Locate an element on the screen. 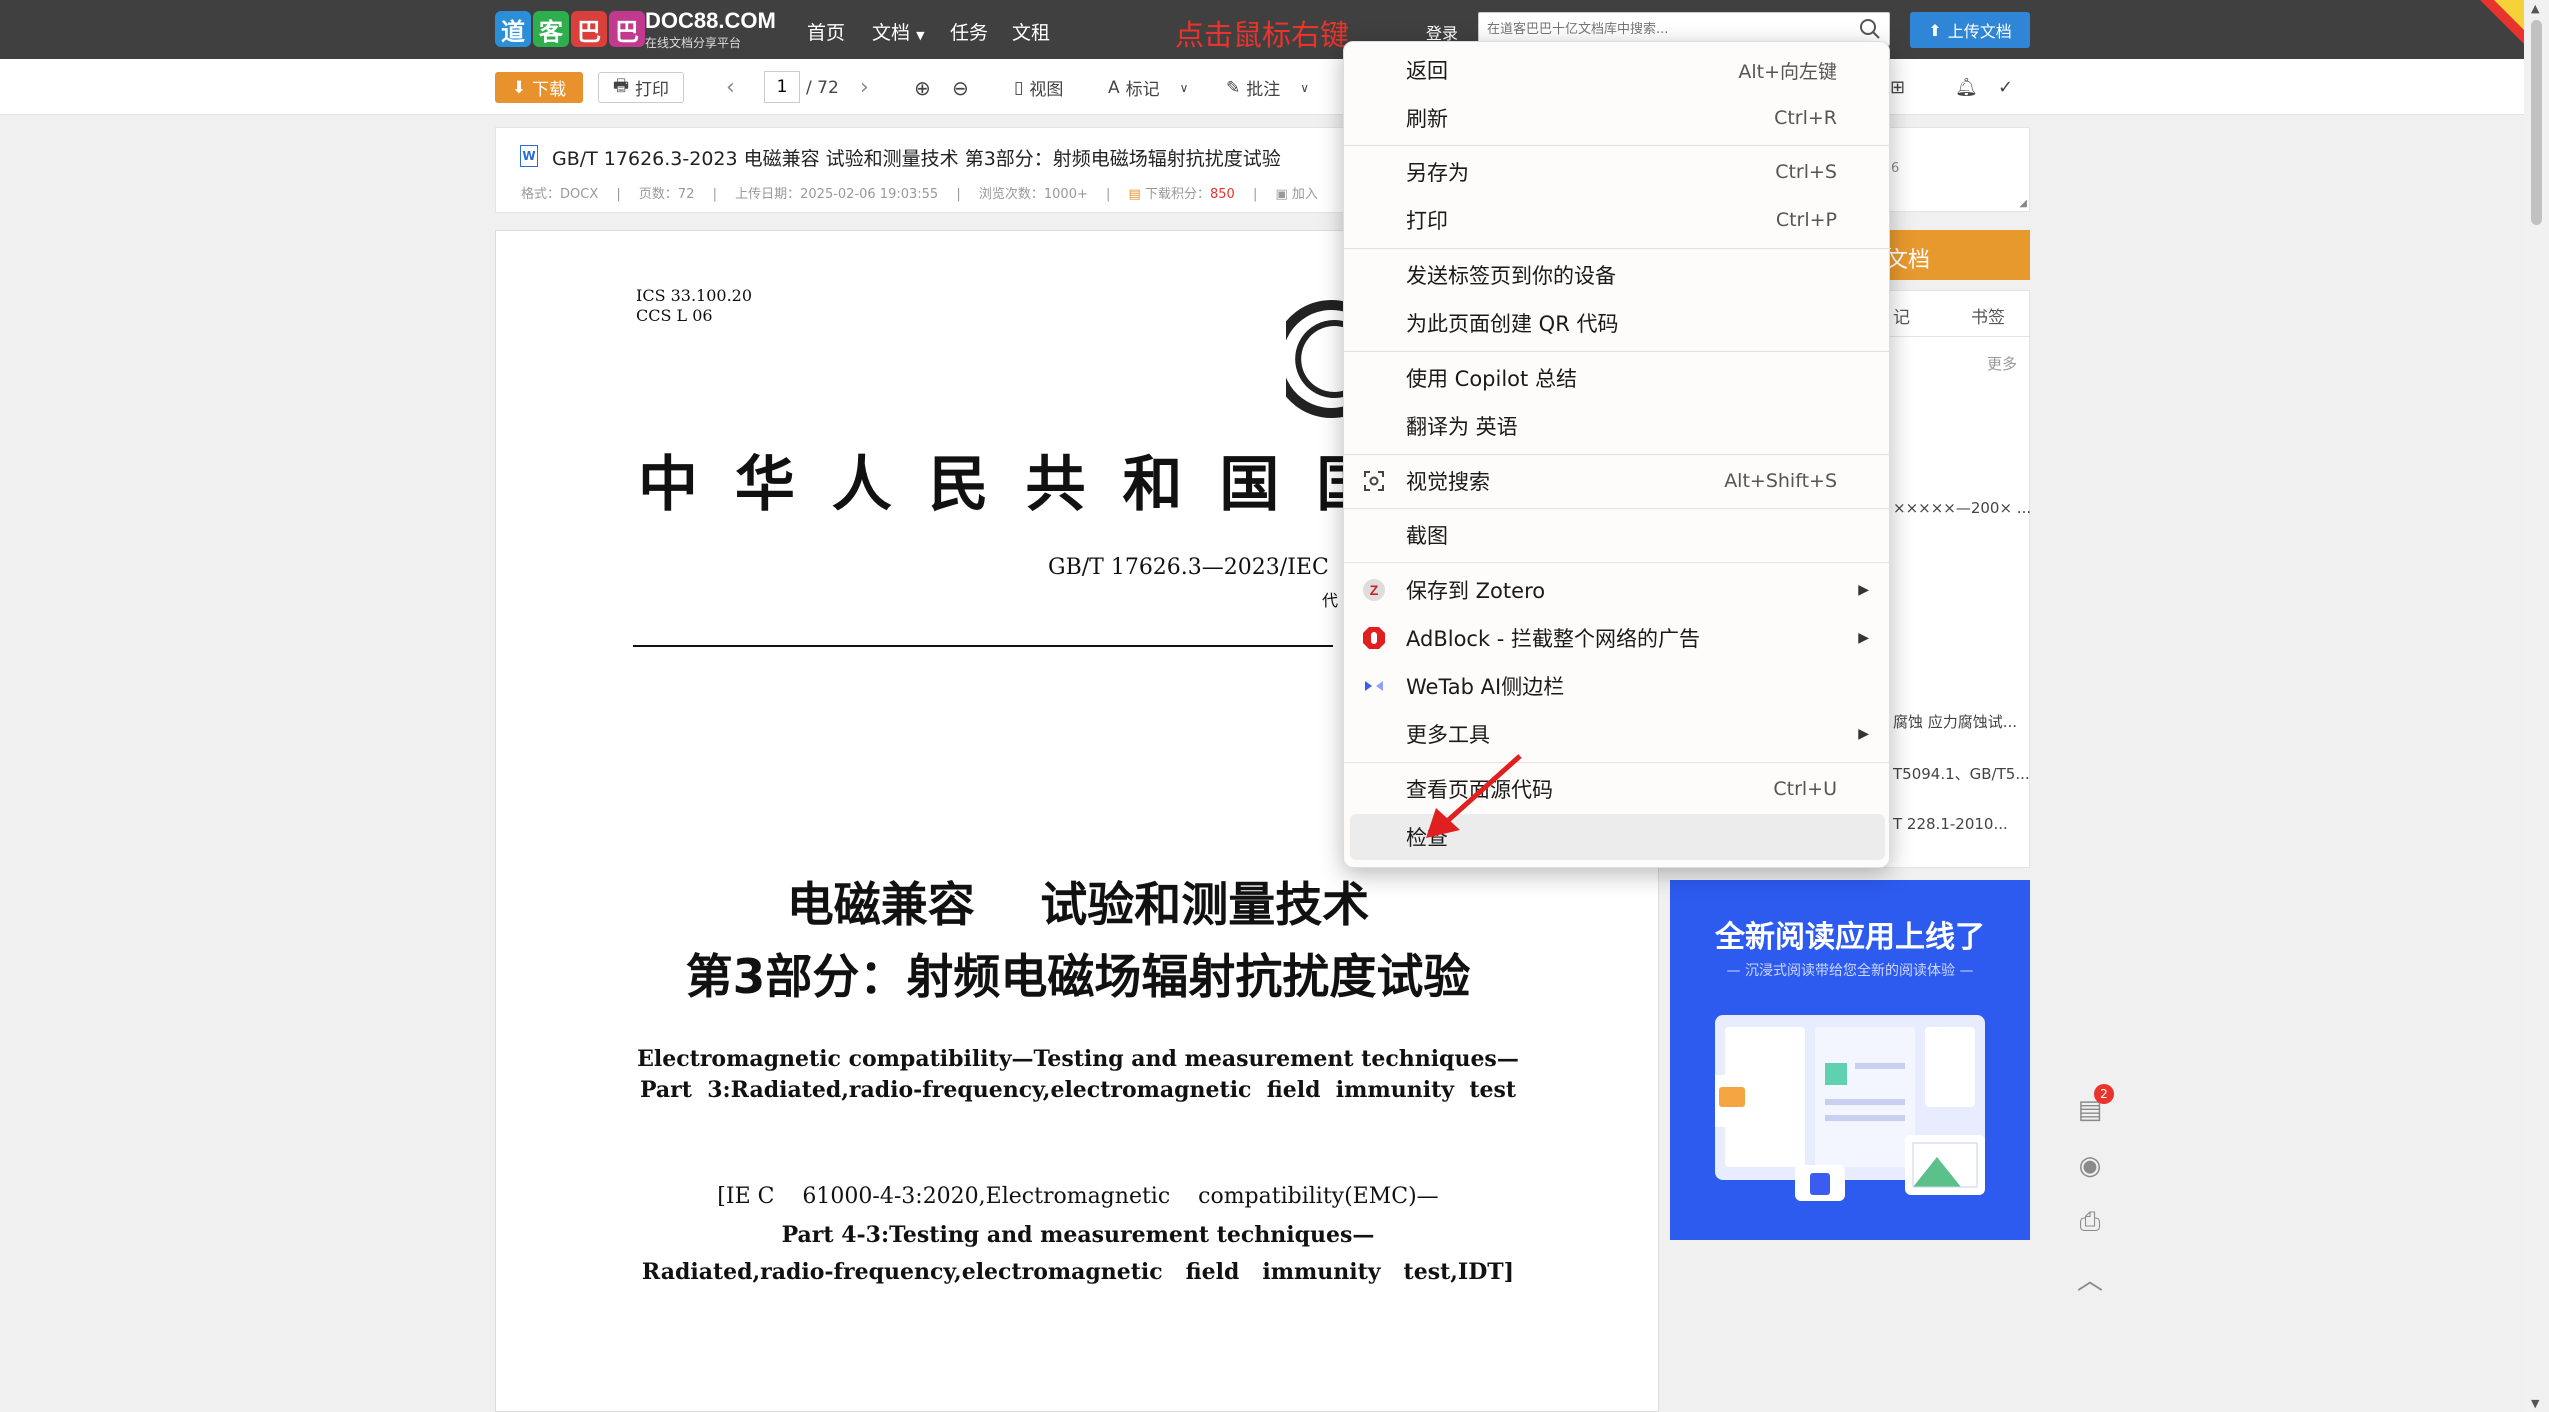  menu-label: 打印 is located at coordinates (1427, 221).